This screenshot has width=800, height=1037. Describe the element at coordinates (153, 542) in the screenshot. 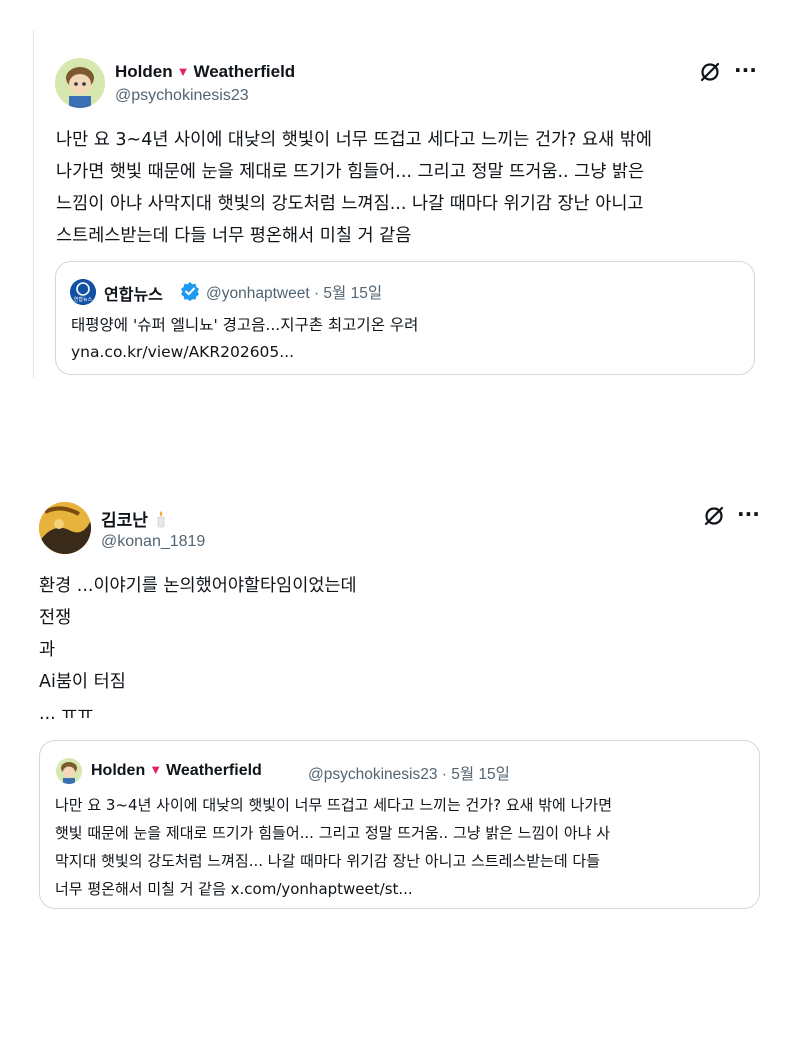

I see `author-handle: @konan_1819` at that location.